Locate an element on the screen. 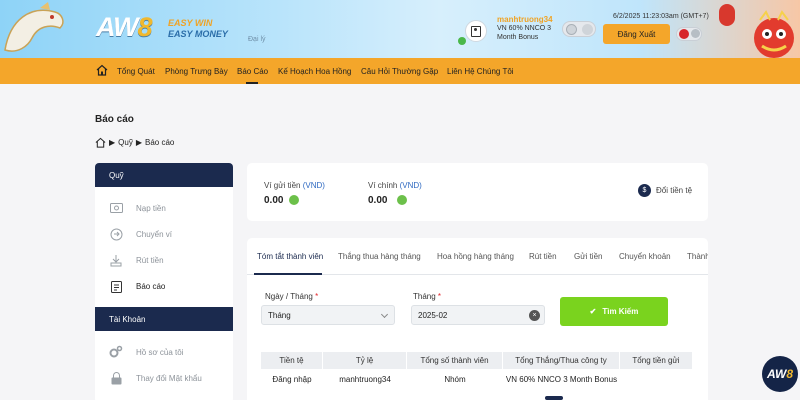 The width and height of the screenshot is (800, 400). user-id-icon is located at coordinates (476, 31).